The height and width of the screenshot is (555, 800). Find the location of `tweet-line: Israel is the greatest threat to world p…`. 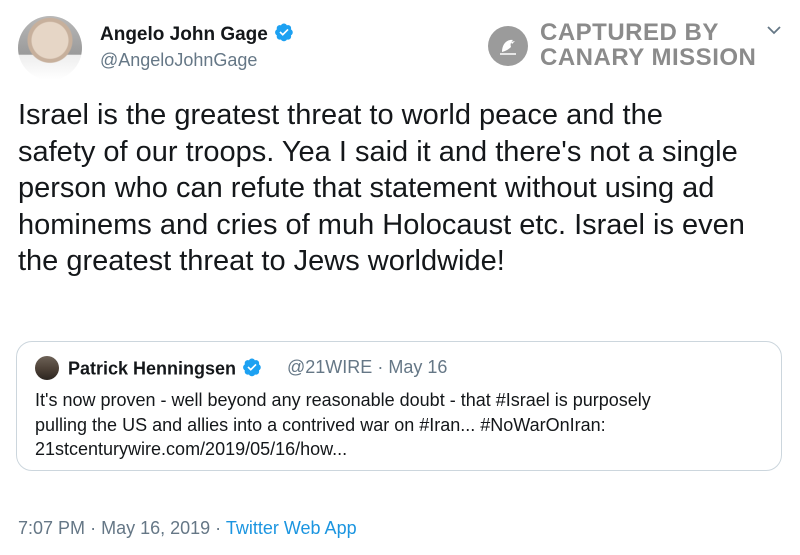

tweet-line: Israel is the greatest threat to world p… is located at coordinates (340, 115).